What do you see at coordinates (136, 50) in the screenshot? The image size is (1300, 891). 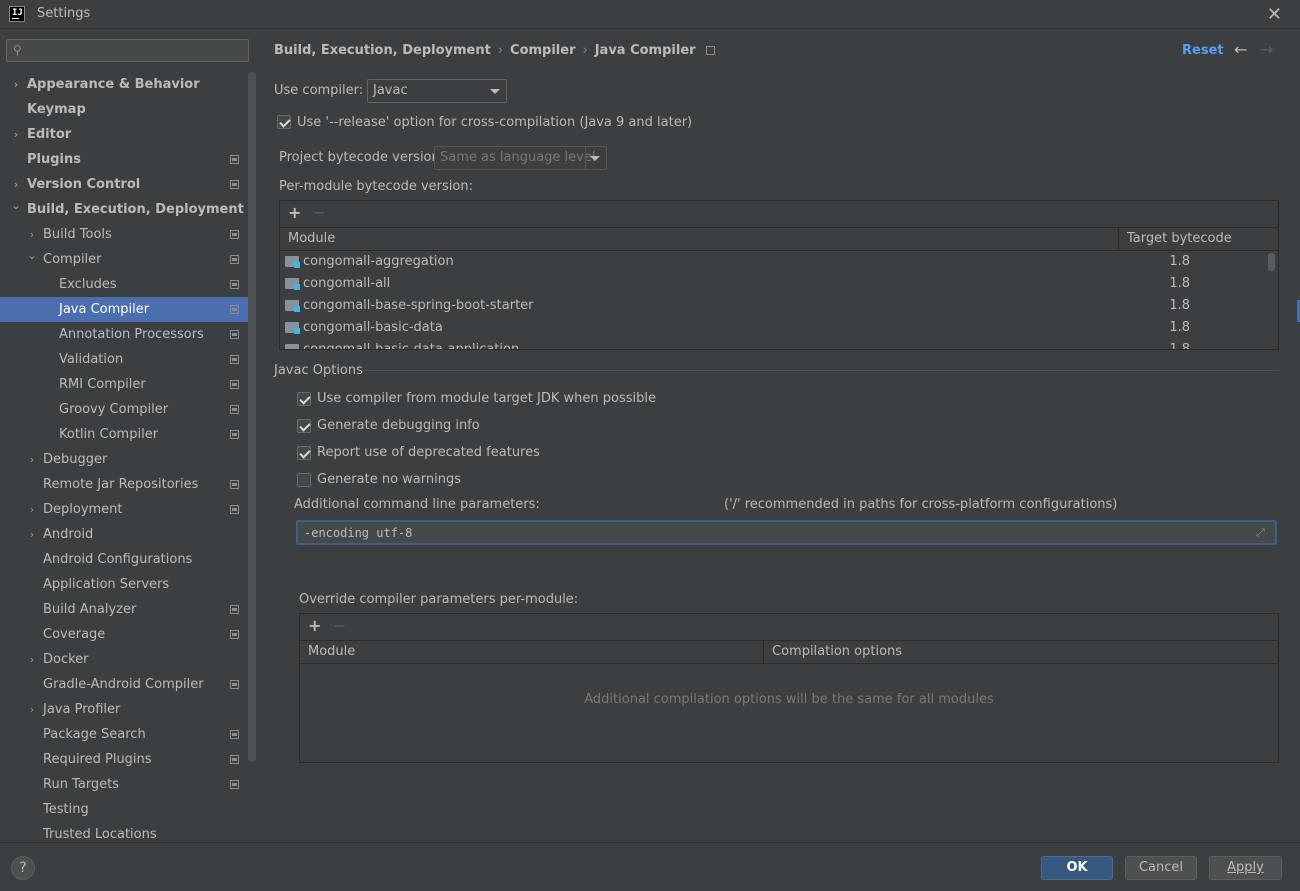 I see `settings-search-input` at bounding box center [136, 50].